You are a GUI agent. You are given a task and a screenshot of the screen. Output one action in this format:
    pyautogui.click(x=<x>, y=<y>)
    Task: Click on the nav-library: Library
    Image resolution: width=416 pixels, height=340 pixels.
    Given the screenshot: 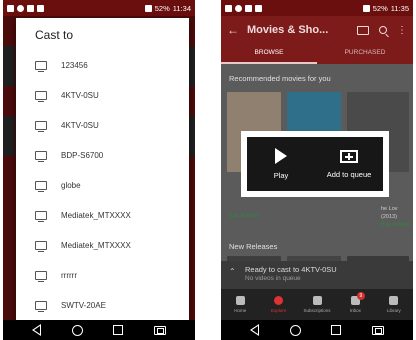 What is the action you would take?
    pyautogui.click(x=394, y=304)
    